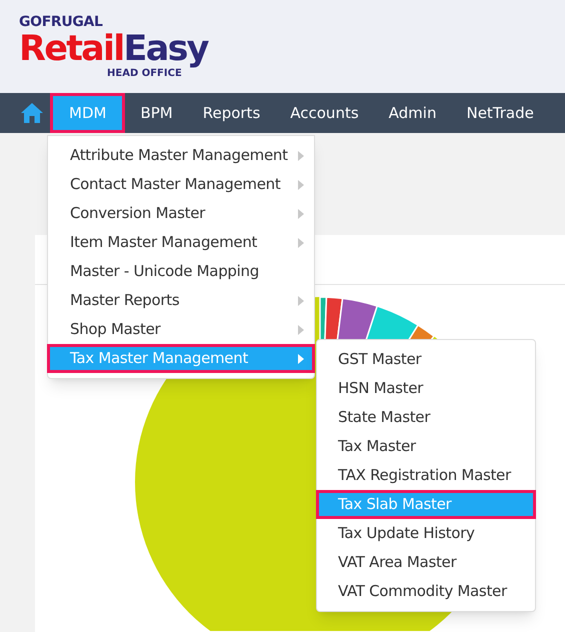  Describe the element at coordinates (61, 22) in the screenshot. I see `company-logo-text: GOFRUGAL` at that location.